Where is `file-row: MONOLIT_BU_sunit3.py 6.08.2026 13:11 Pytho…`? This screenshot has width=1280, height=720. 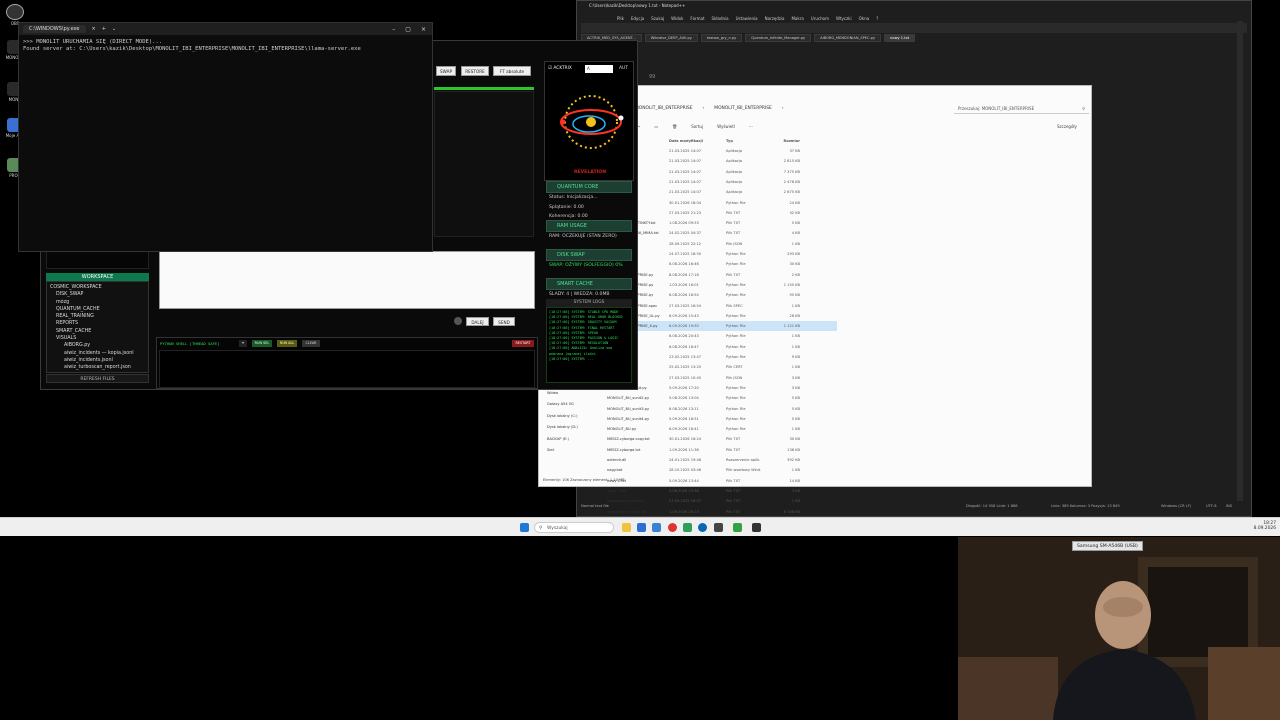 file-row: MONOLIT_BU_sunit3.py 6.08.2026 13:11 Pytho… is located at coordinates (722, 409).